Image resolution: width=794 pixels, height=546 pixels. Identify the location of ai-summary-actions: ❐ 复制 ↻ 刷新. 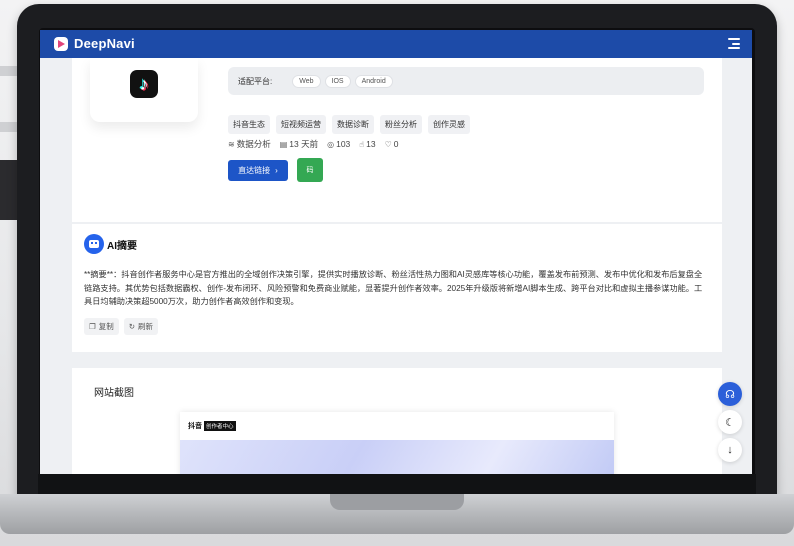
(121, 326).